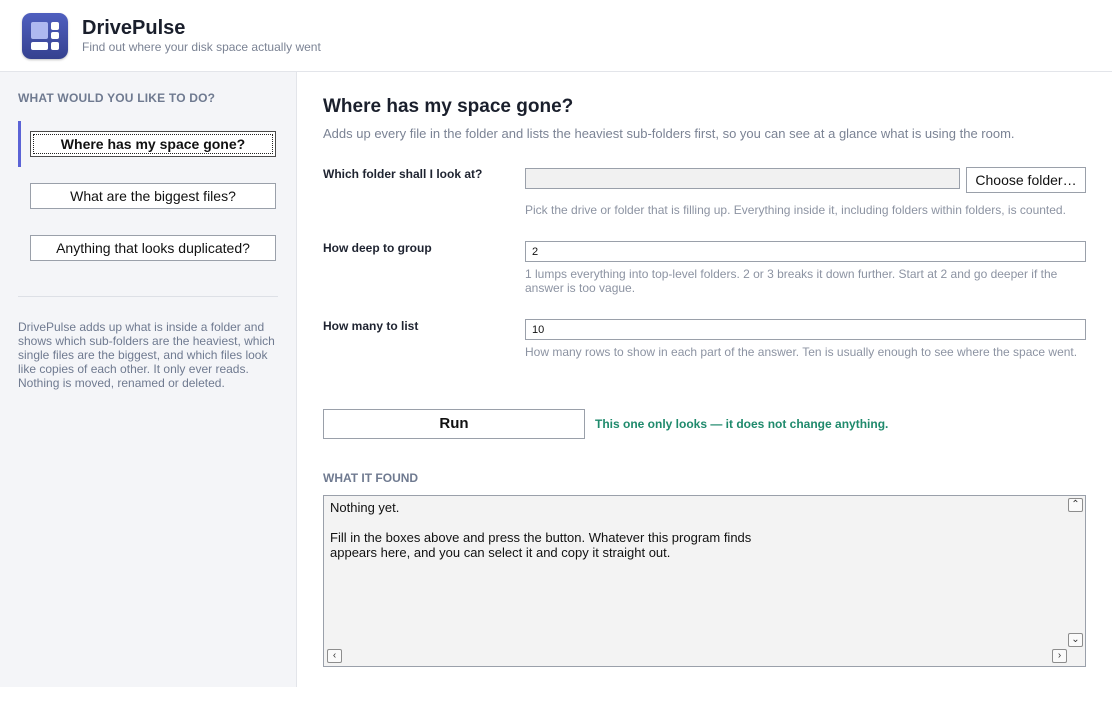 This screenshot has width=1112, height=726. Describe the element at coordinates (1059, 656) in the screenshot. I see `scroll-right-icon: ›` at that location.